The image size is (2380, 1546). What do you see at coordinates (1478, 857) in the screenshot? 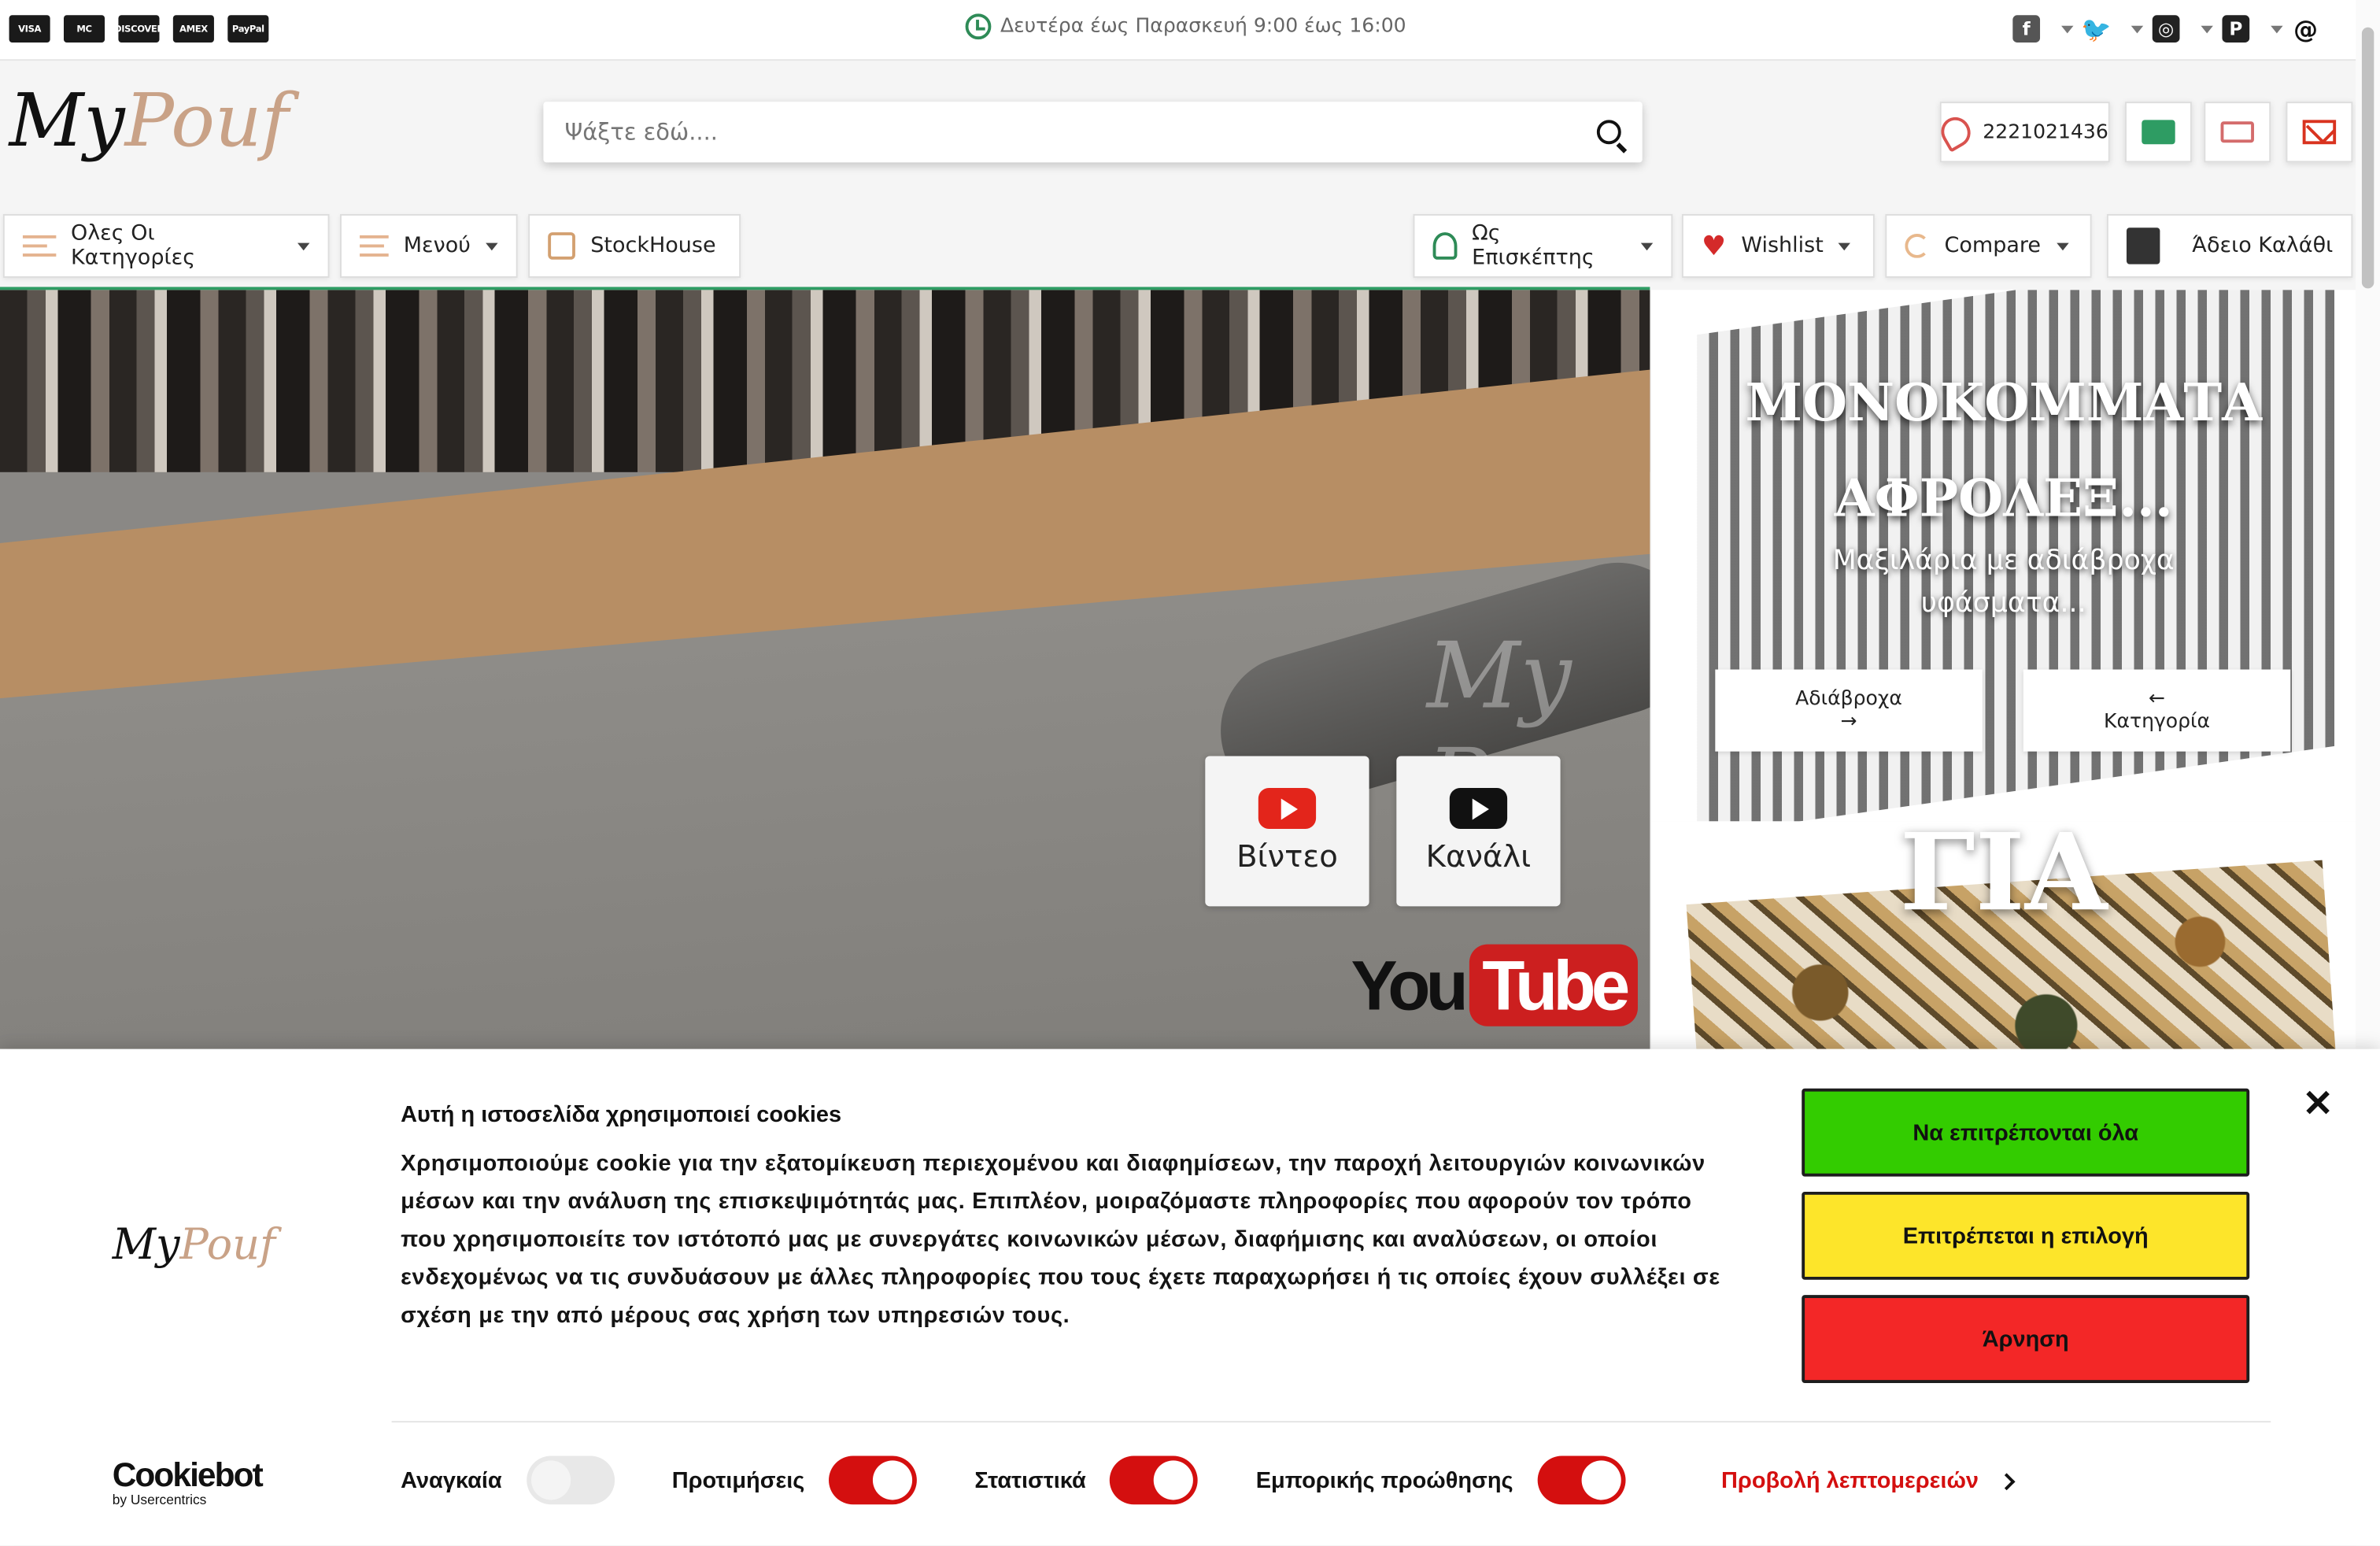
I see `channel-button-label: Κανάλι` at bounding box center [1478, 857].